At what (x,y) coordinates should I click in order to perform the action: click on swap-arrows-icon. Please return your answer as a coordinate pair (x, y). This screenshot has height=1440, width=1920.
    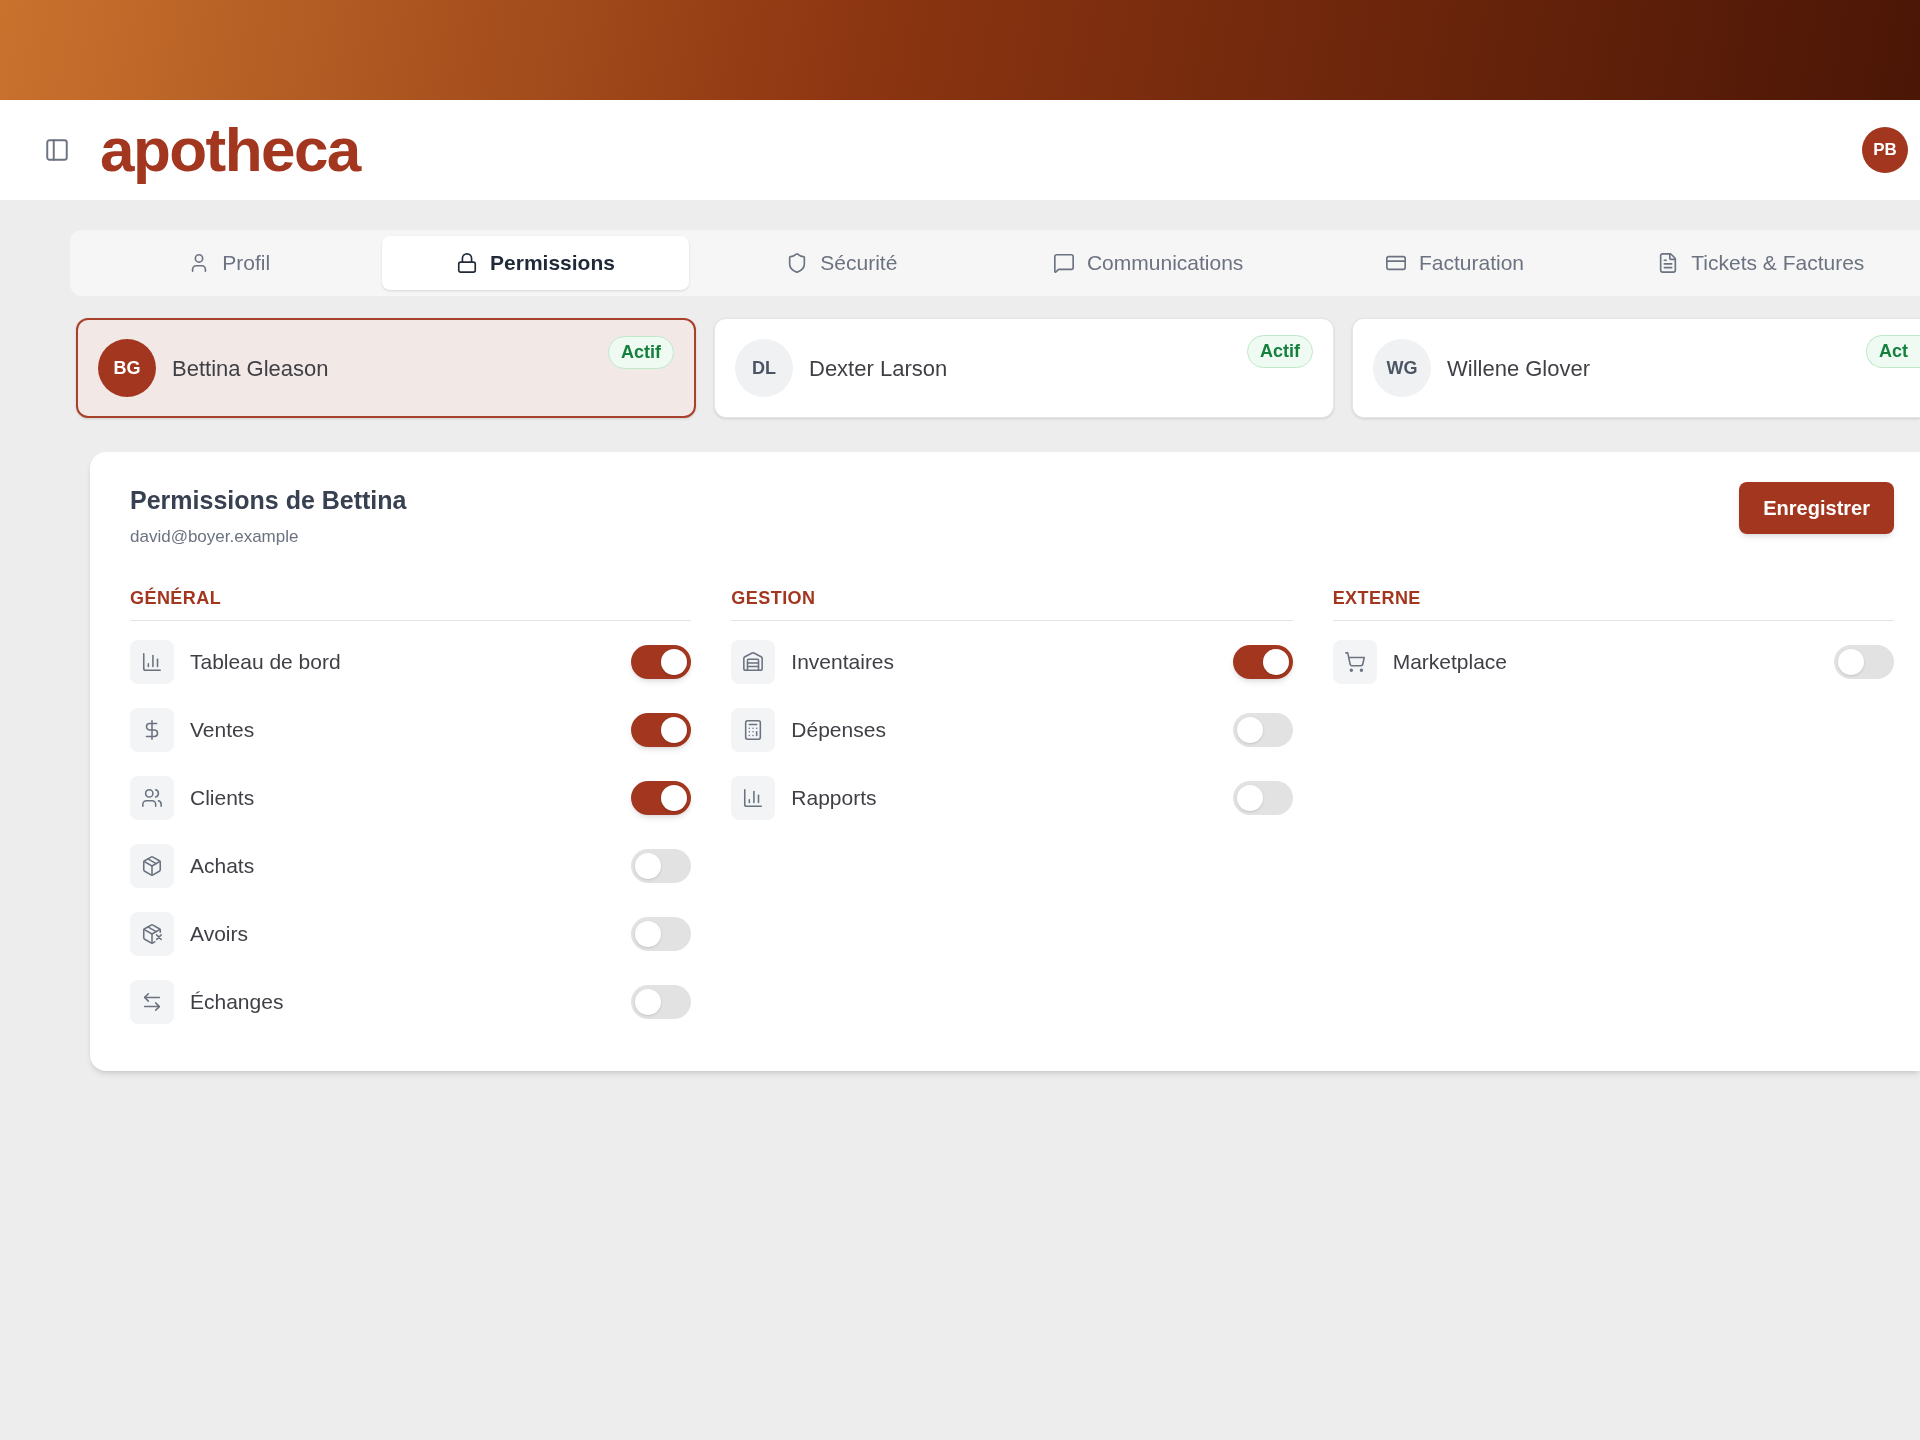
    Looking at the image, I should click on (152, 1002).